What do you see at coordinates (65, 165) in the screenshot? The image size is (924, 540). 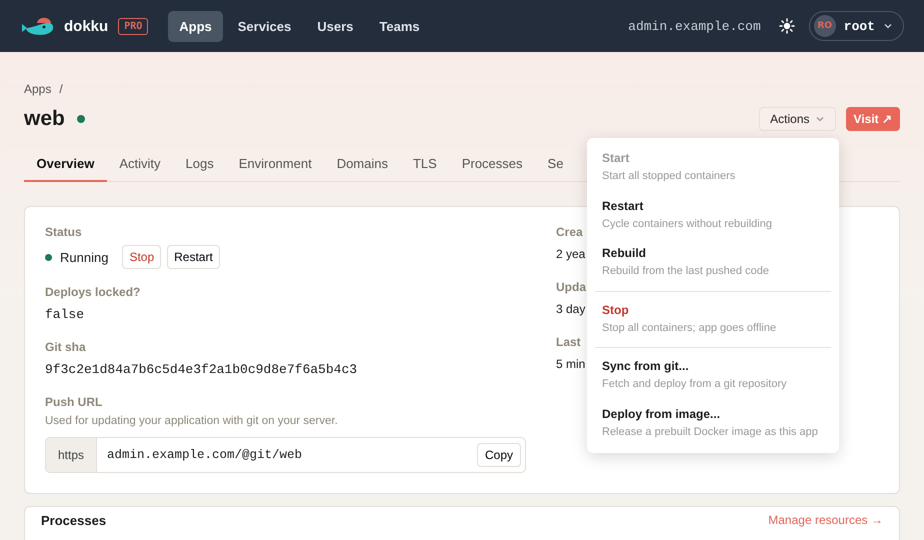 I see `tab: Overview` at bounding box center [65, 165].